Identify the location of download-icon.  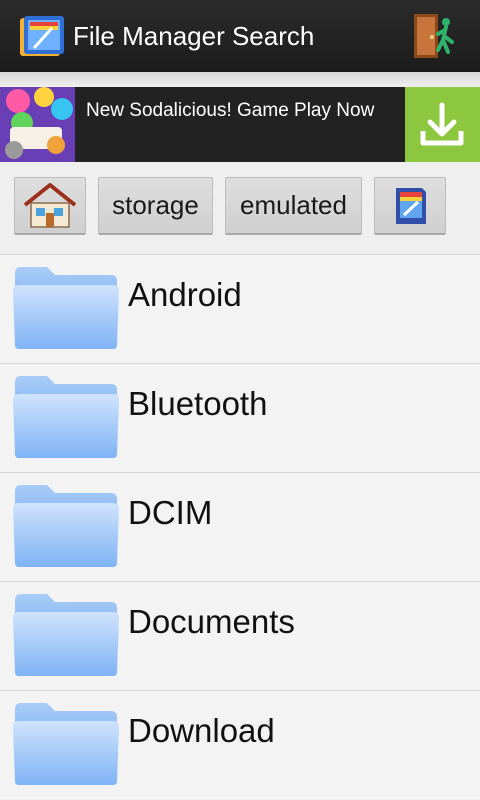
(442, 124).